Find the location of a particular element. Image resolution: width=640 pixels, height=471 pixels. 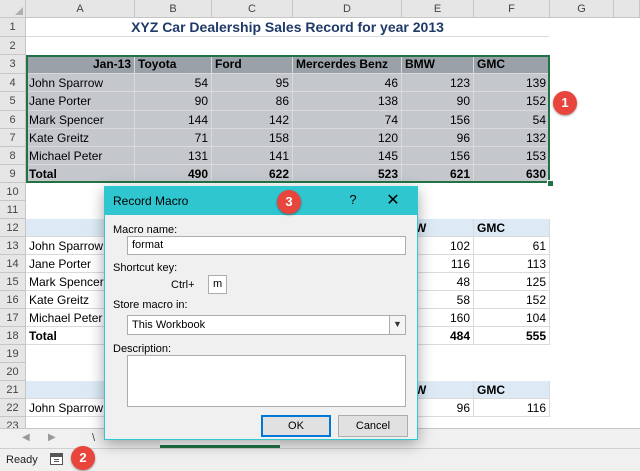

row-header-17: 17 is located at coordinates (13, 318).